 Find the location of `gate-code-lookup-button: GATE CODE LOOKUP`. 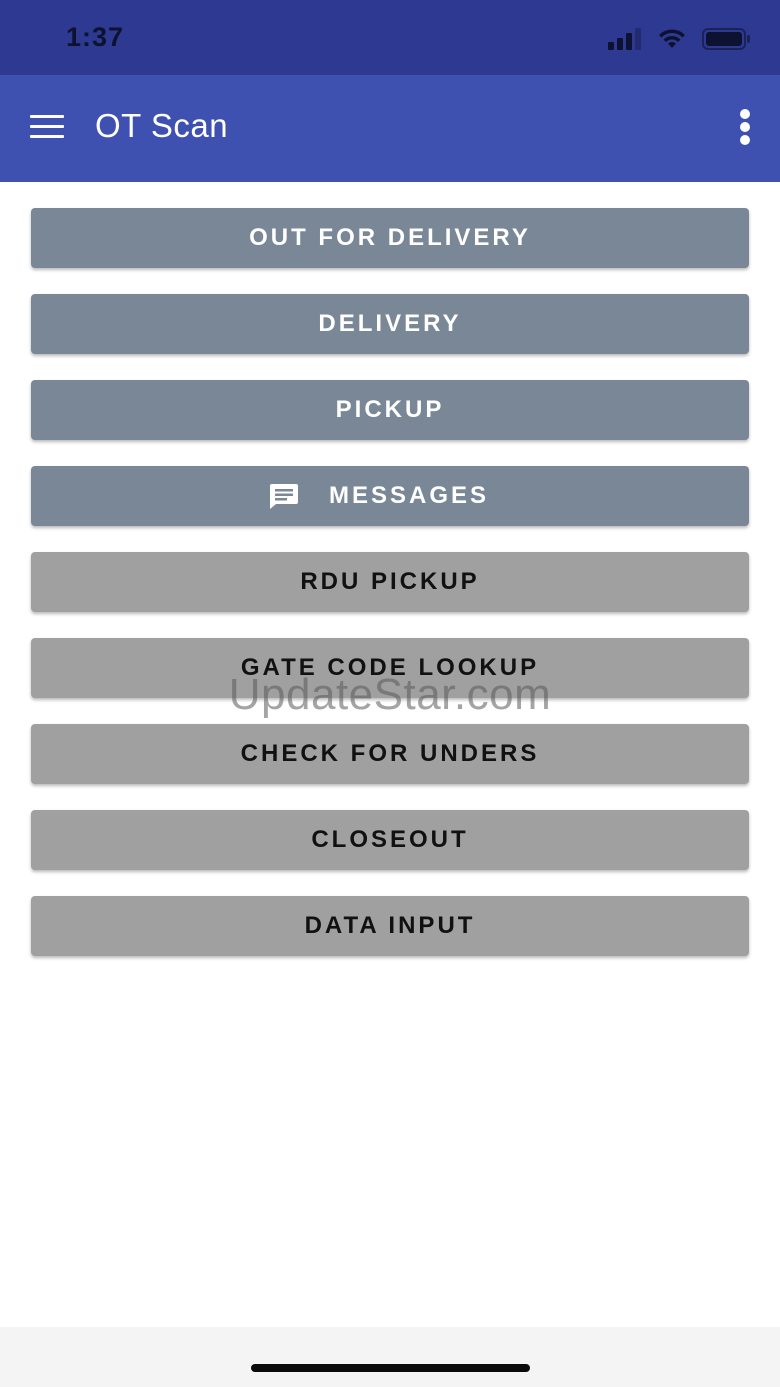

gate-code-lookup-button: GATE CODE LOOKUP is located at coordinates (390, 668).